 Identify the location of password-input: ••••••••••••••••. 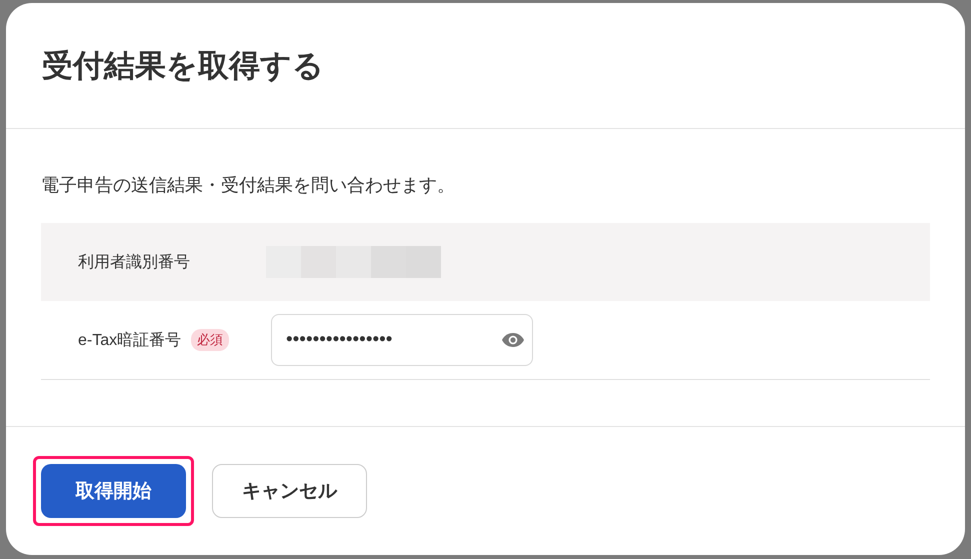
(393, 340).